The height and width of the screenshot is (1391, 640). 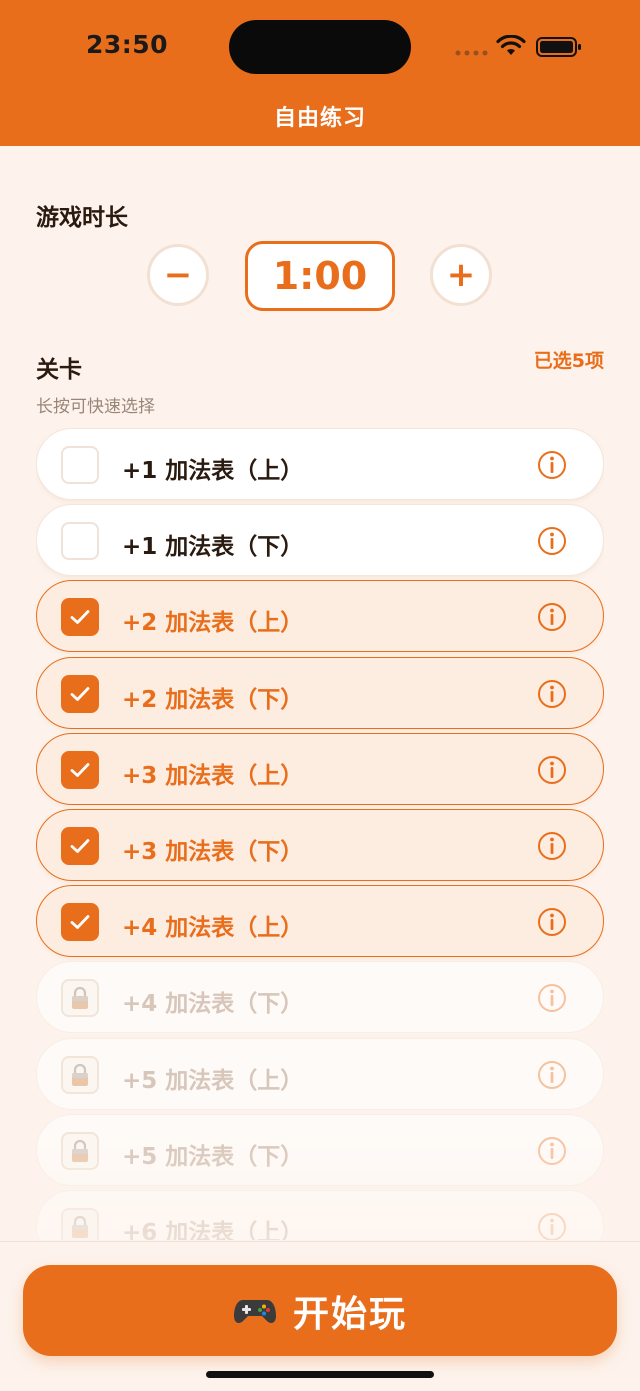 I want to click on home-indicator, so click(x=320, y=1374).